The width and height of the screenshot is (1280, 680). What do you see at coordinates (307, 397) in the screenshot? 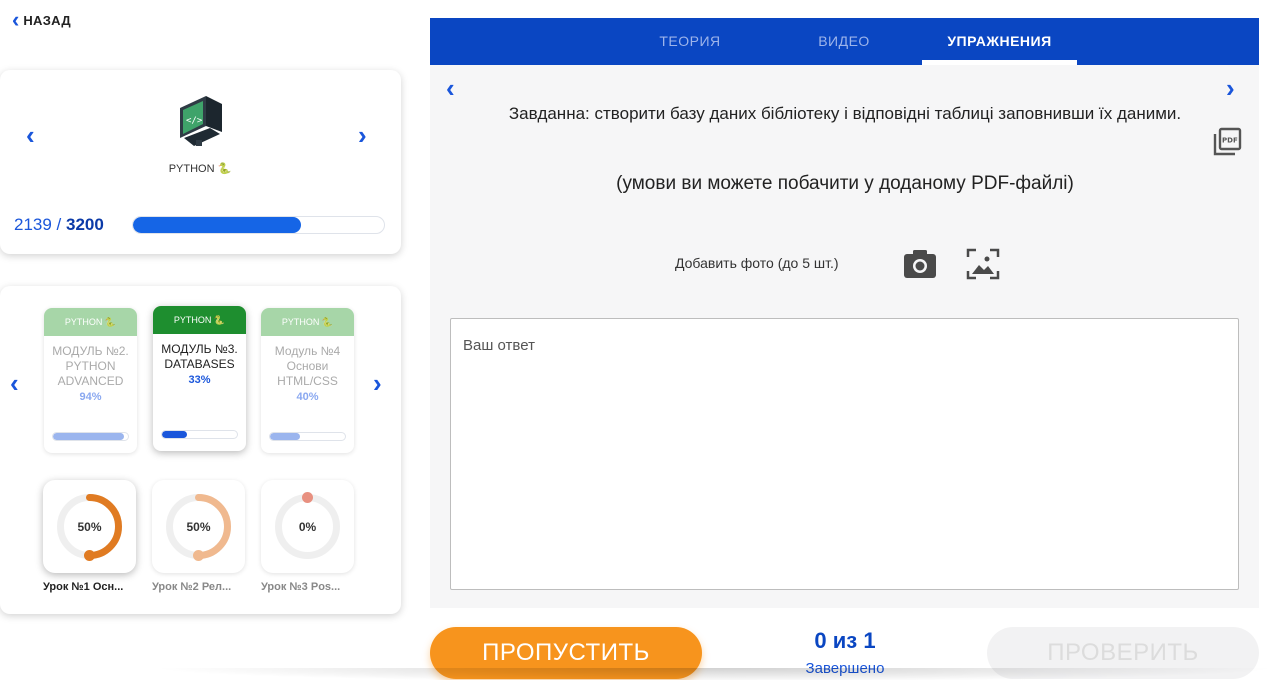
I see `module-percent: 40%` at bounding box center [307, 397].